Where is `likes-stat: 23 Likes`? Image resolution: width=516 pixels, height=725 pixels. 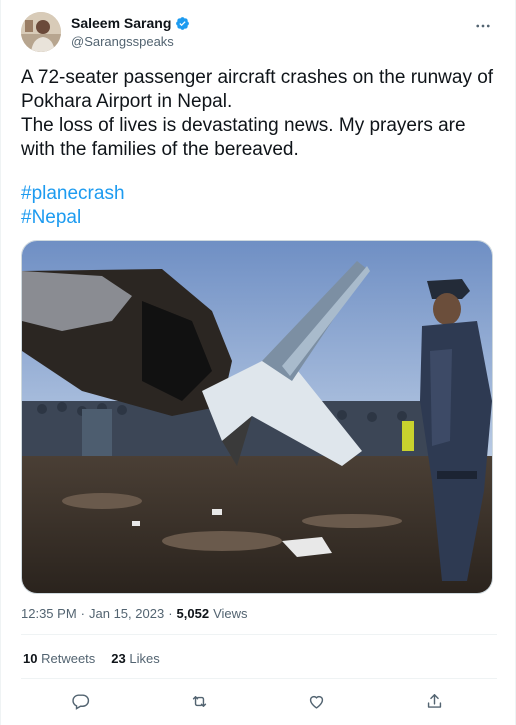
likes-stat: 23 Likes is located at coordinates (135, 658).